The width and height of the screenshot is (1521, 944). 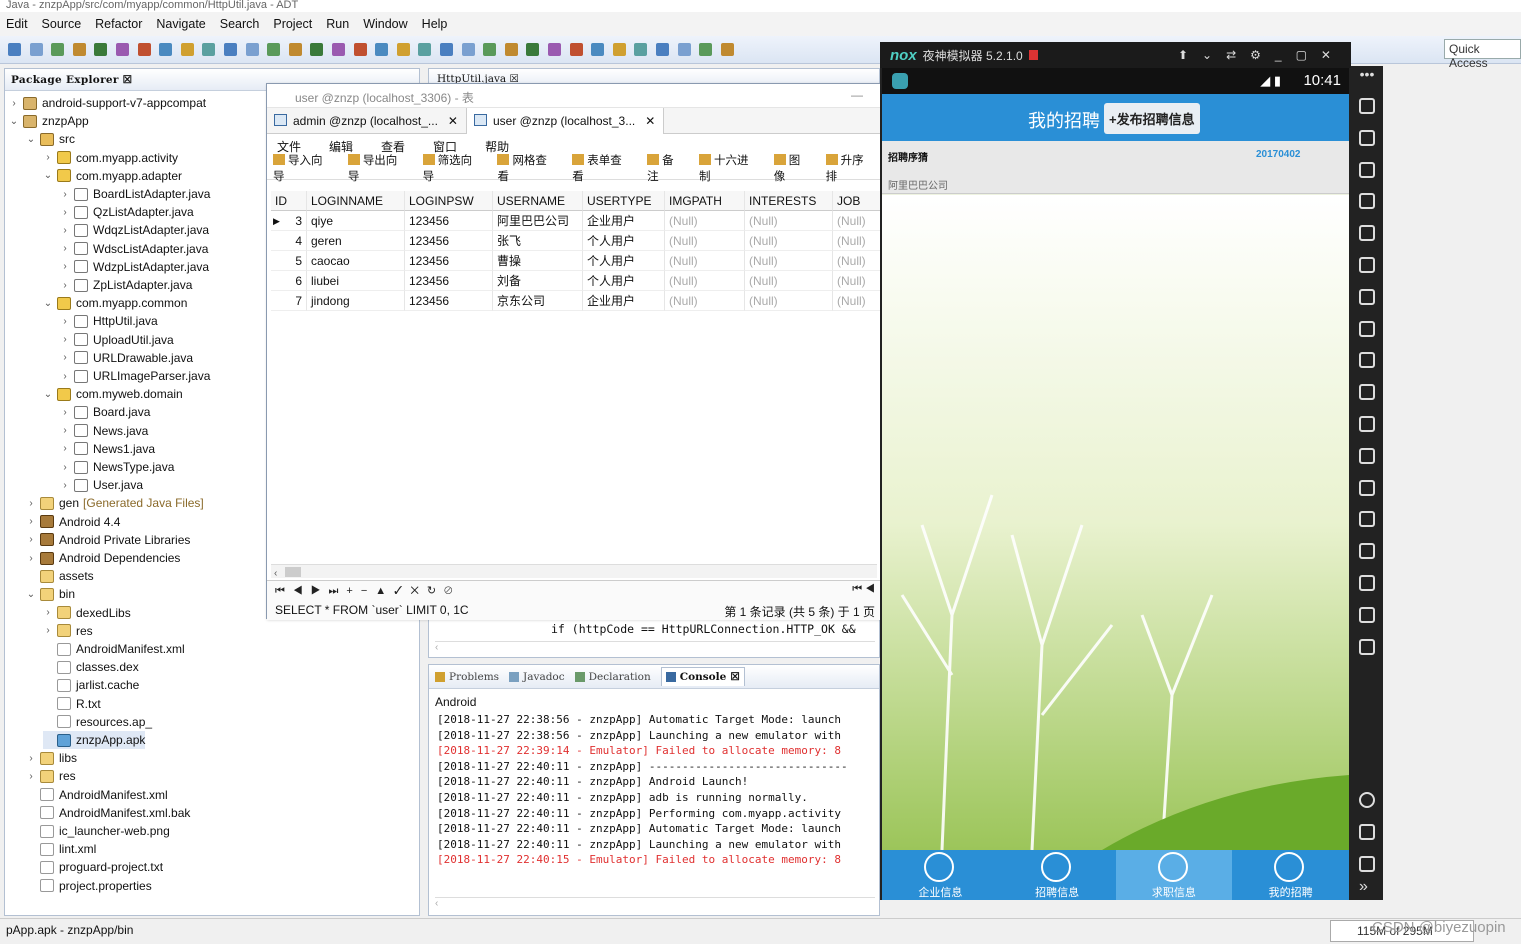 What do you see at coordinates (50, 139) in the screenshot?
I see `tree-item: ⌄ src` at bounding box center [50, 139].